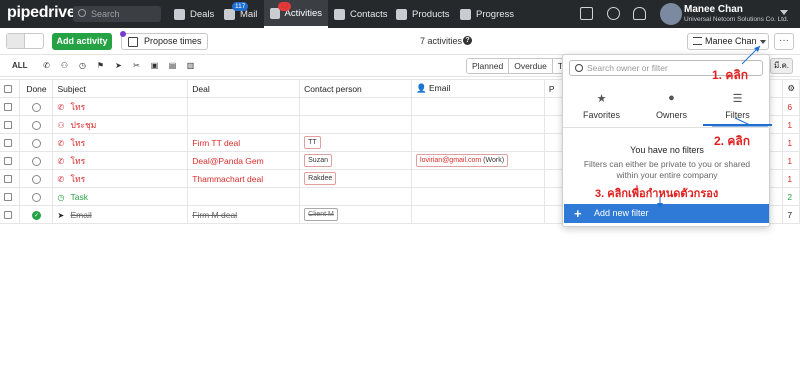  What do you see at coordinates (730, 75) in the screenshot?
I see `annotation-step1: 1. คลิก` at bounding box center [730, 75].